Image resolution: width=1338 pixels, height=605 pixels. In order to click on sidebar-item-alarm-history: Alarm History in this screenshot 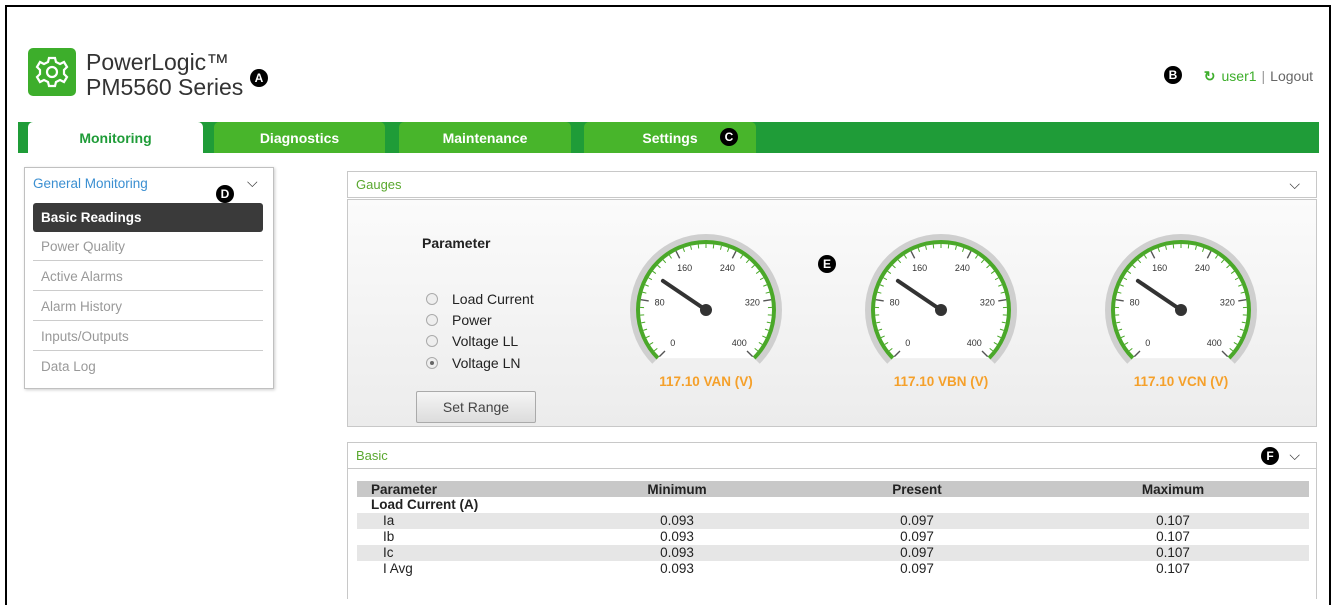, I will do `click(148, 306)`.